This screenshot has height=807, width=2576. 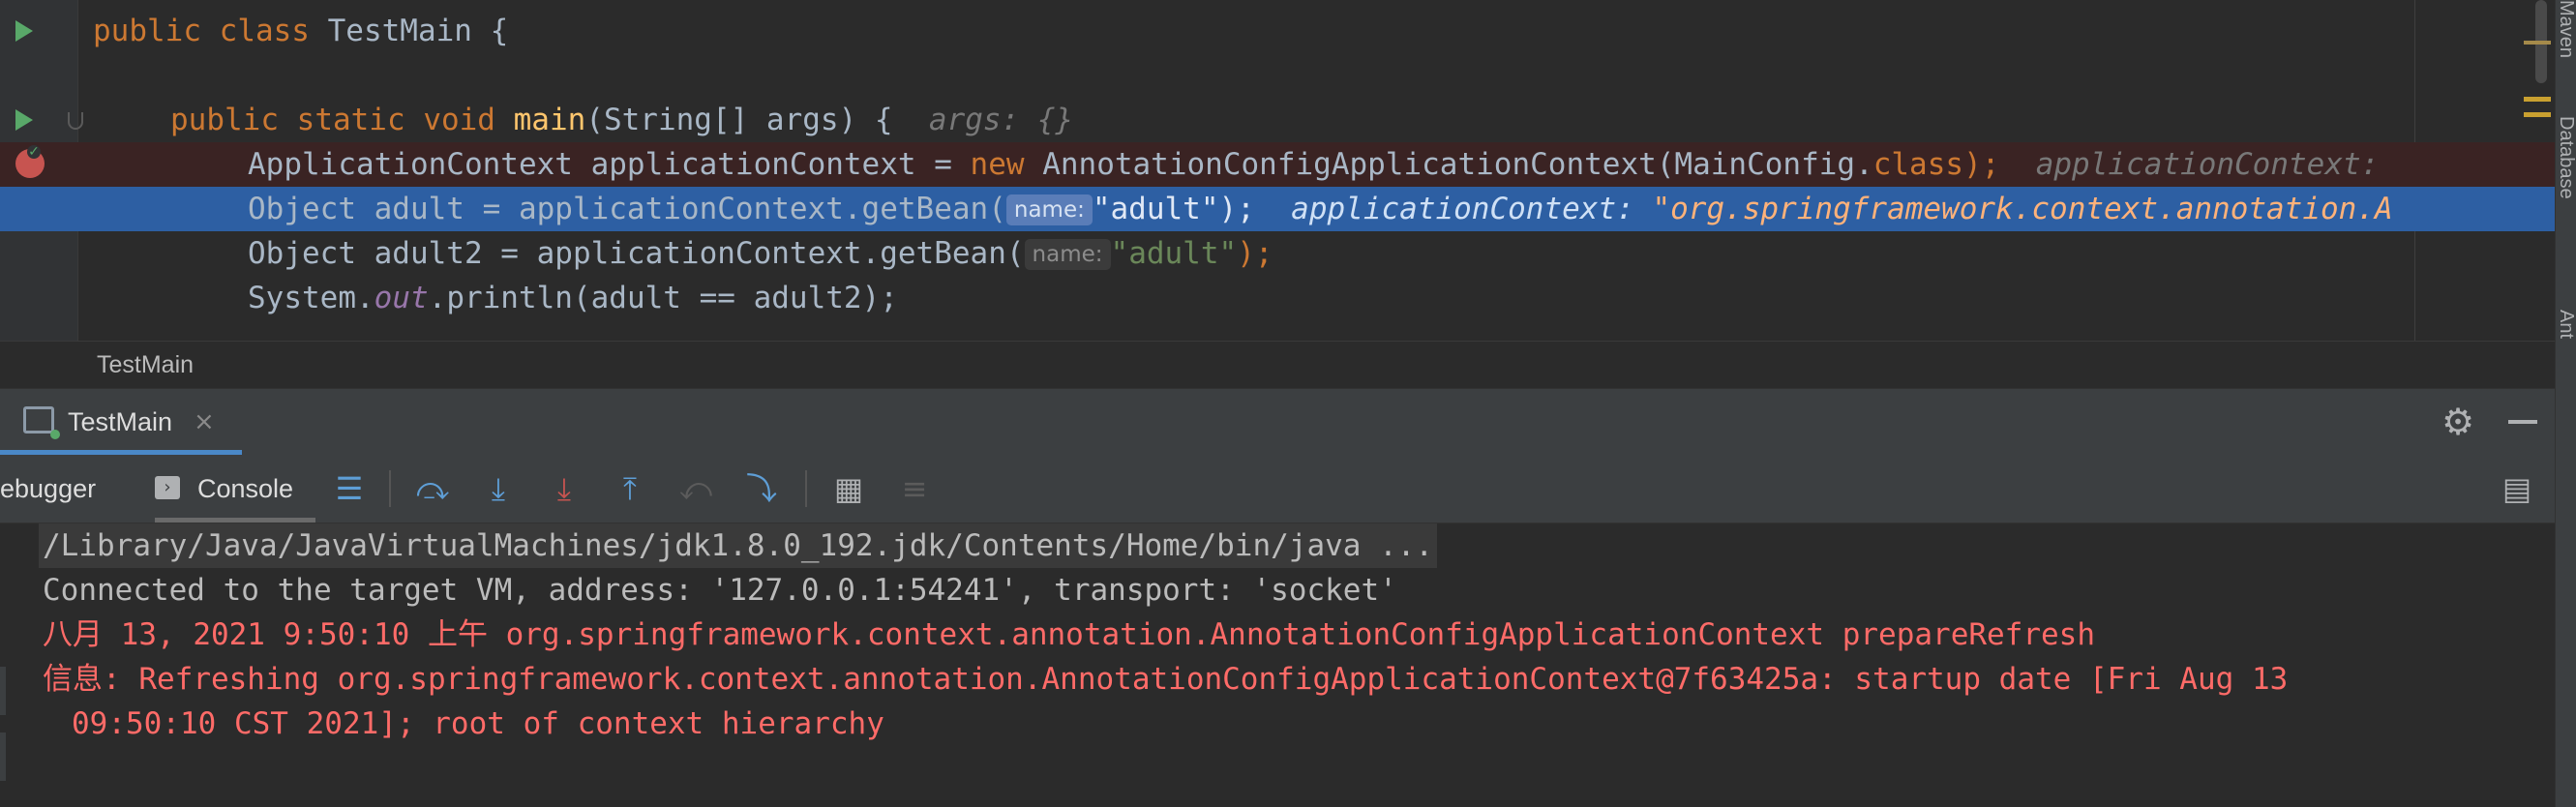 I want to click on drop-frame-icon: ⤺, so click(x=695, y=488).